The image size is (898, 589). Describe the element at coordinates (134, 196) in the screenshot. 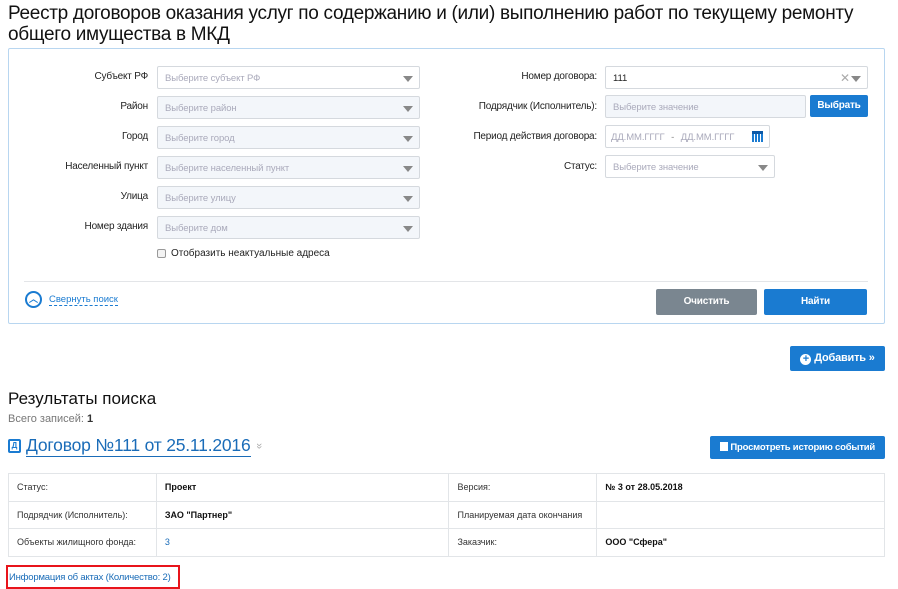

I see `field-label: Улица` at that location.